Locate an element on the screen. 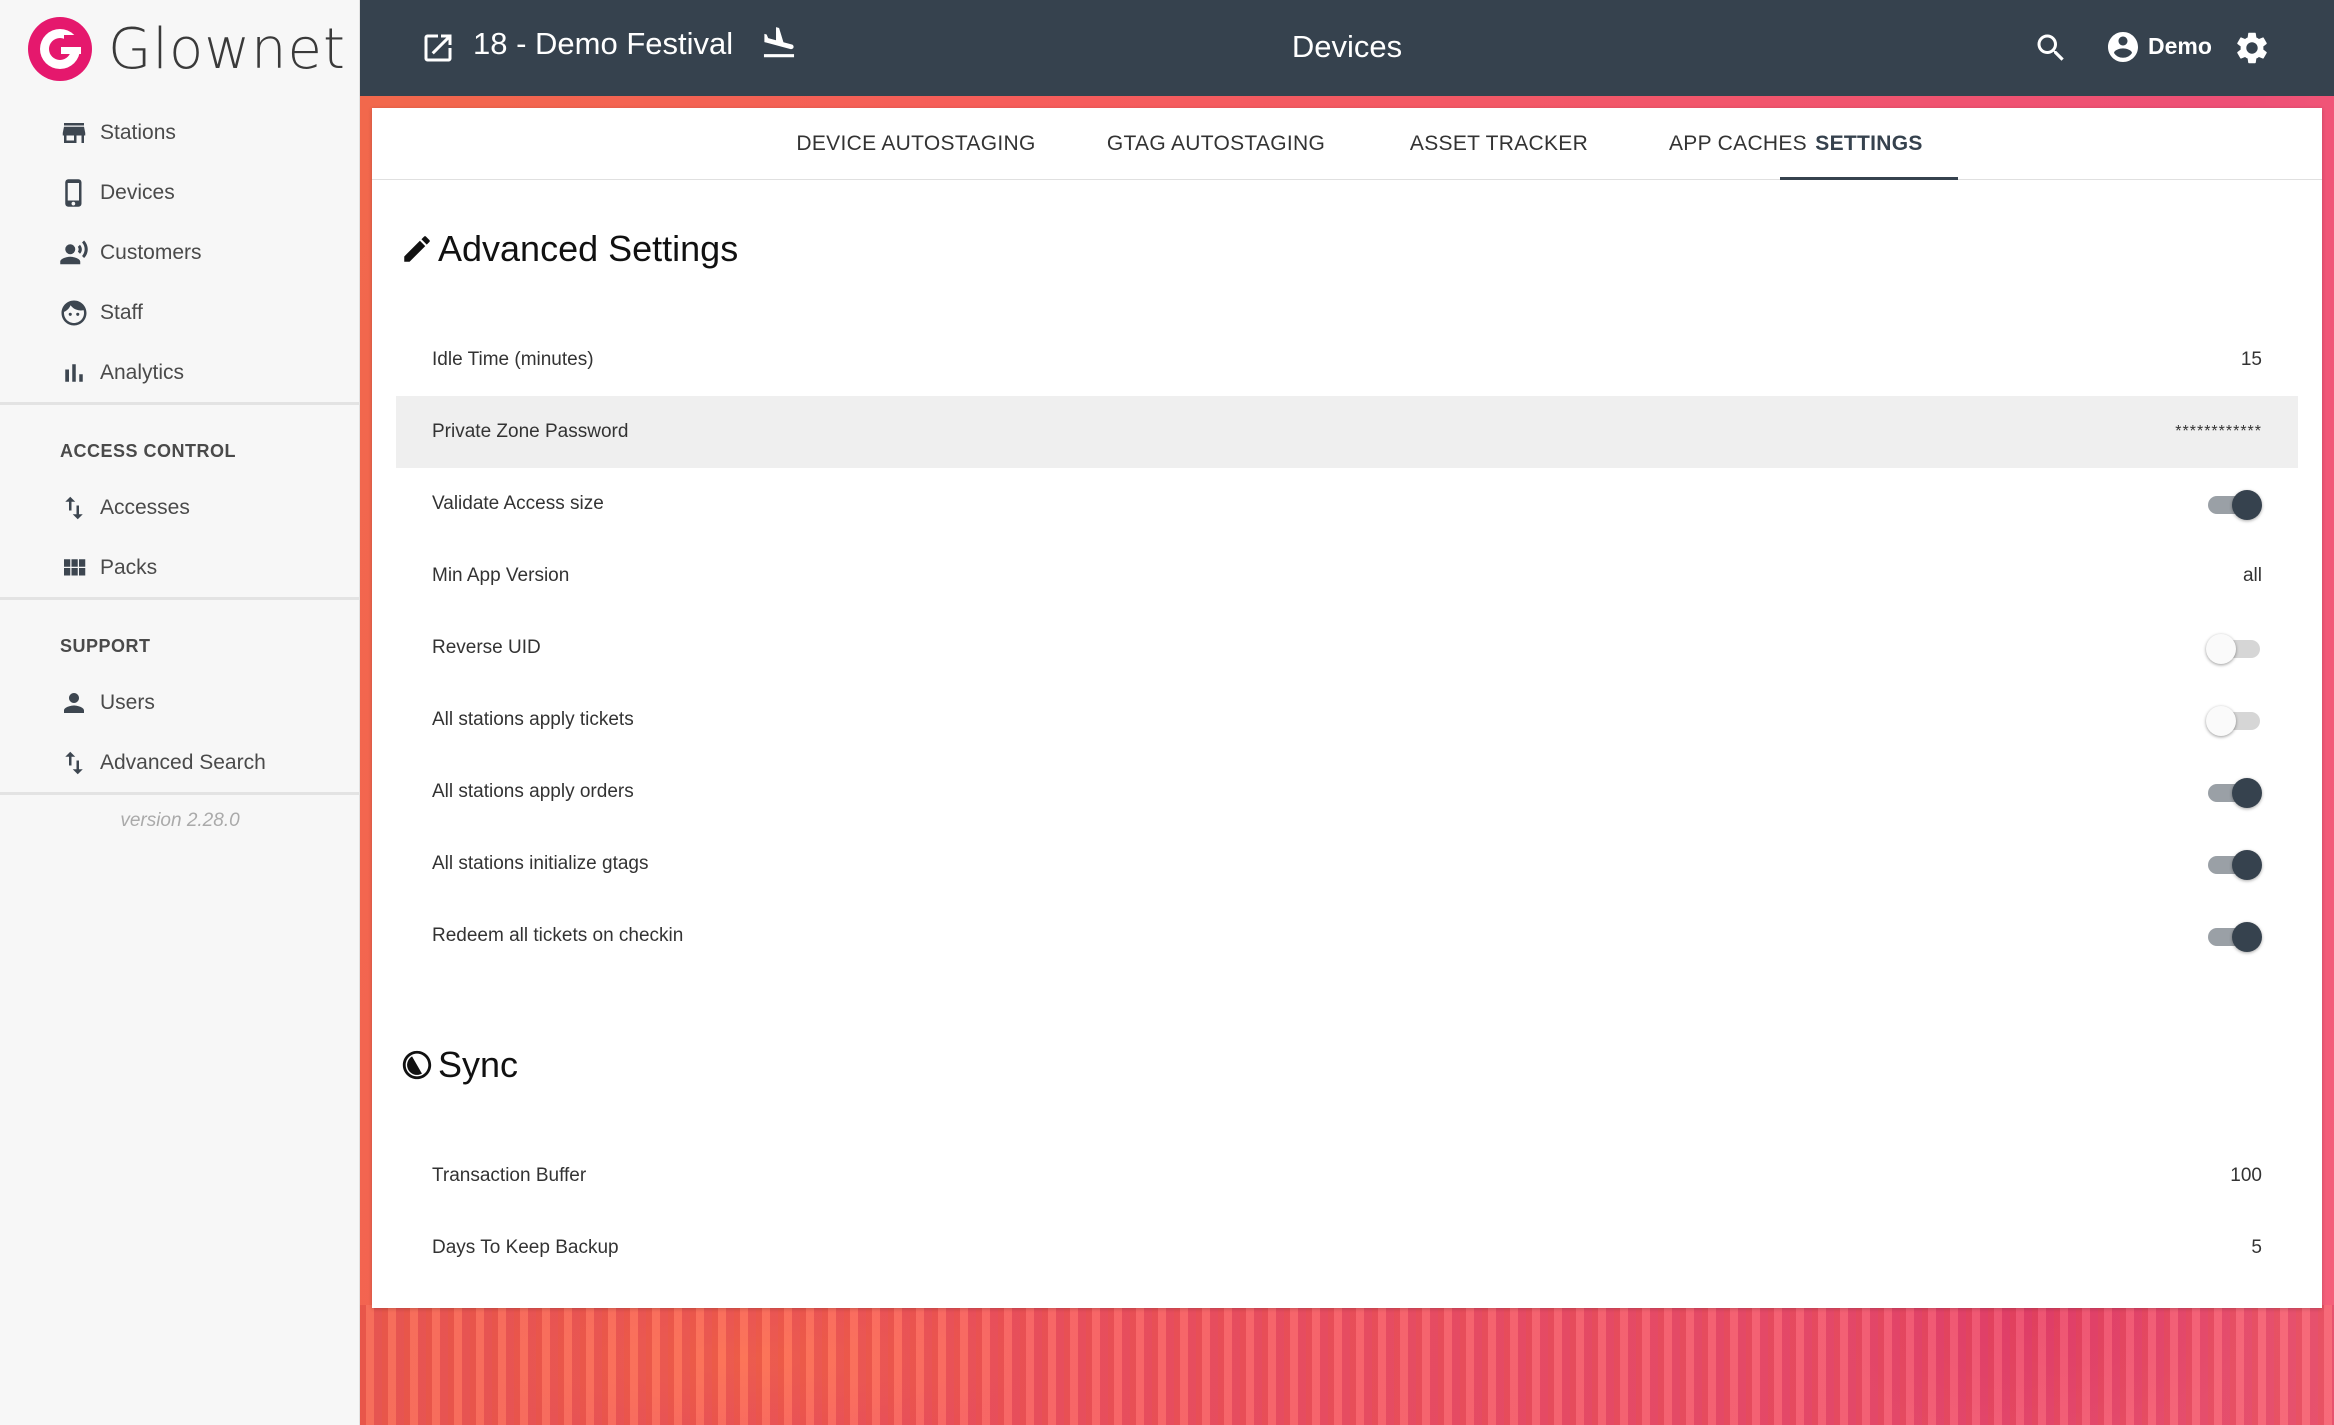  all-stations-apply-tickets-toggle is located at coordinates (2234, 720).